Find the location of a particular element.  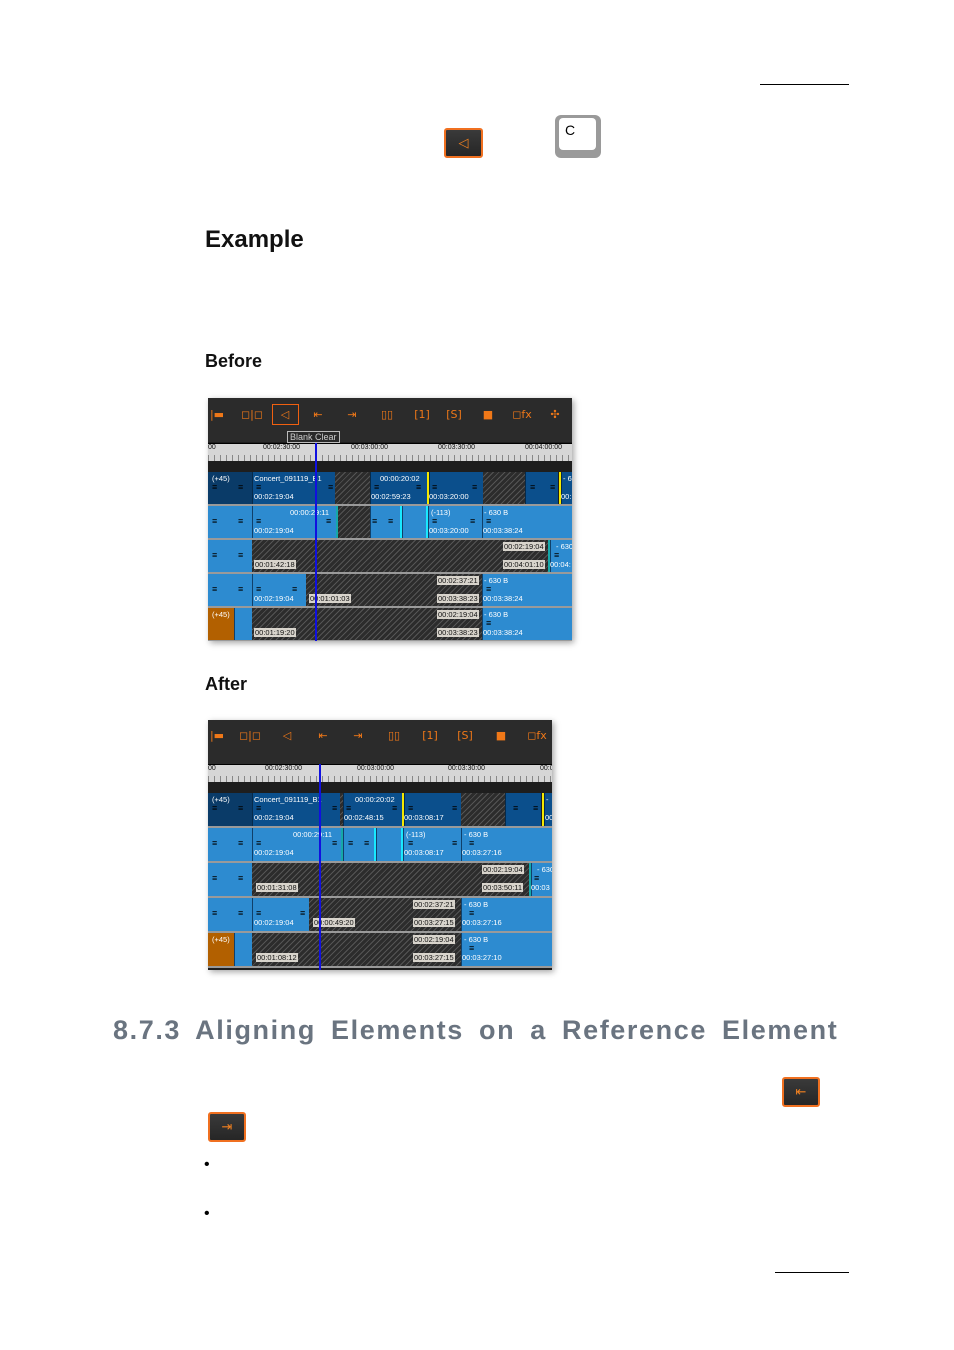

clip-label: 00:03 is located at coordinates (540, 887).